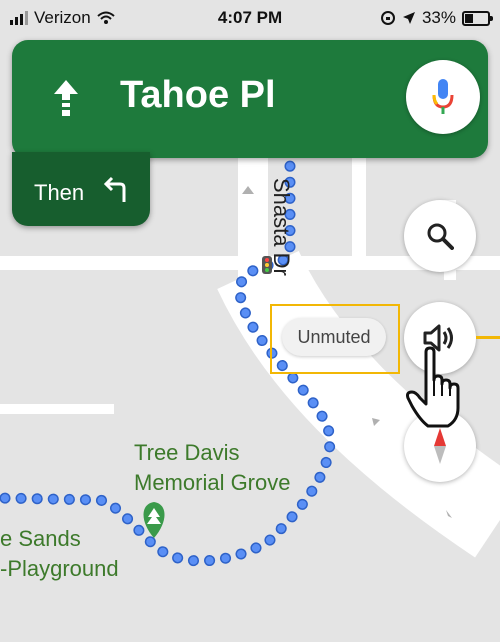  I want to click on search-icon, so click(440, 236).